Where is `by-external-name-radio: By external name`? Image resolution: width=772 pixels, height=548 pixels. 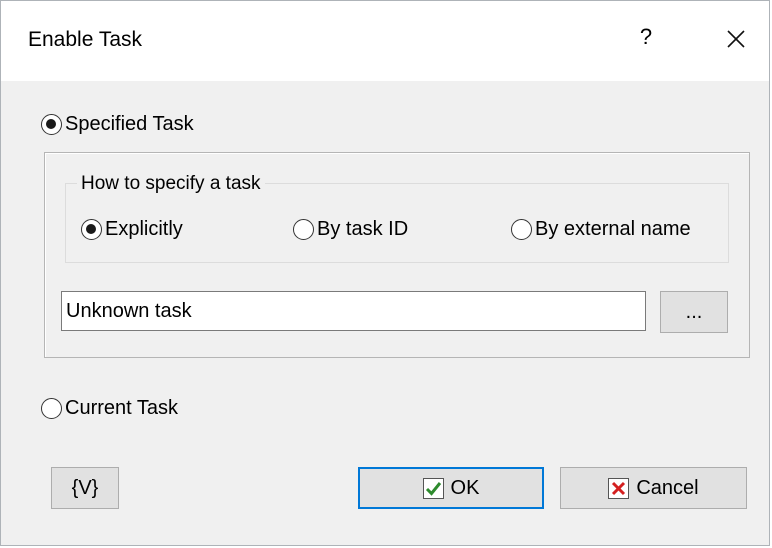 by-external-name-radio: By external name is located at coordinates (601, 229).